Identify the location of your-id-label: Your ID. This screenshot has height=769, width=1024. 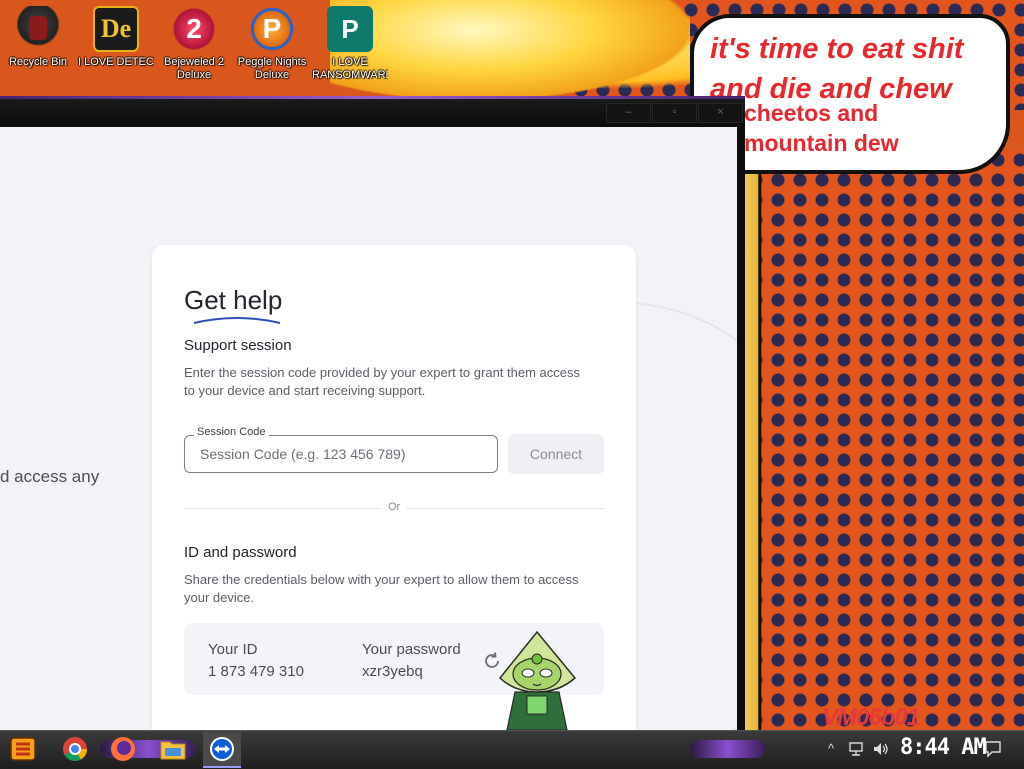
(233, 649).